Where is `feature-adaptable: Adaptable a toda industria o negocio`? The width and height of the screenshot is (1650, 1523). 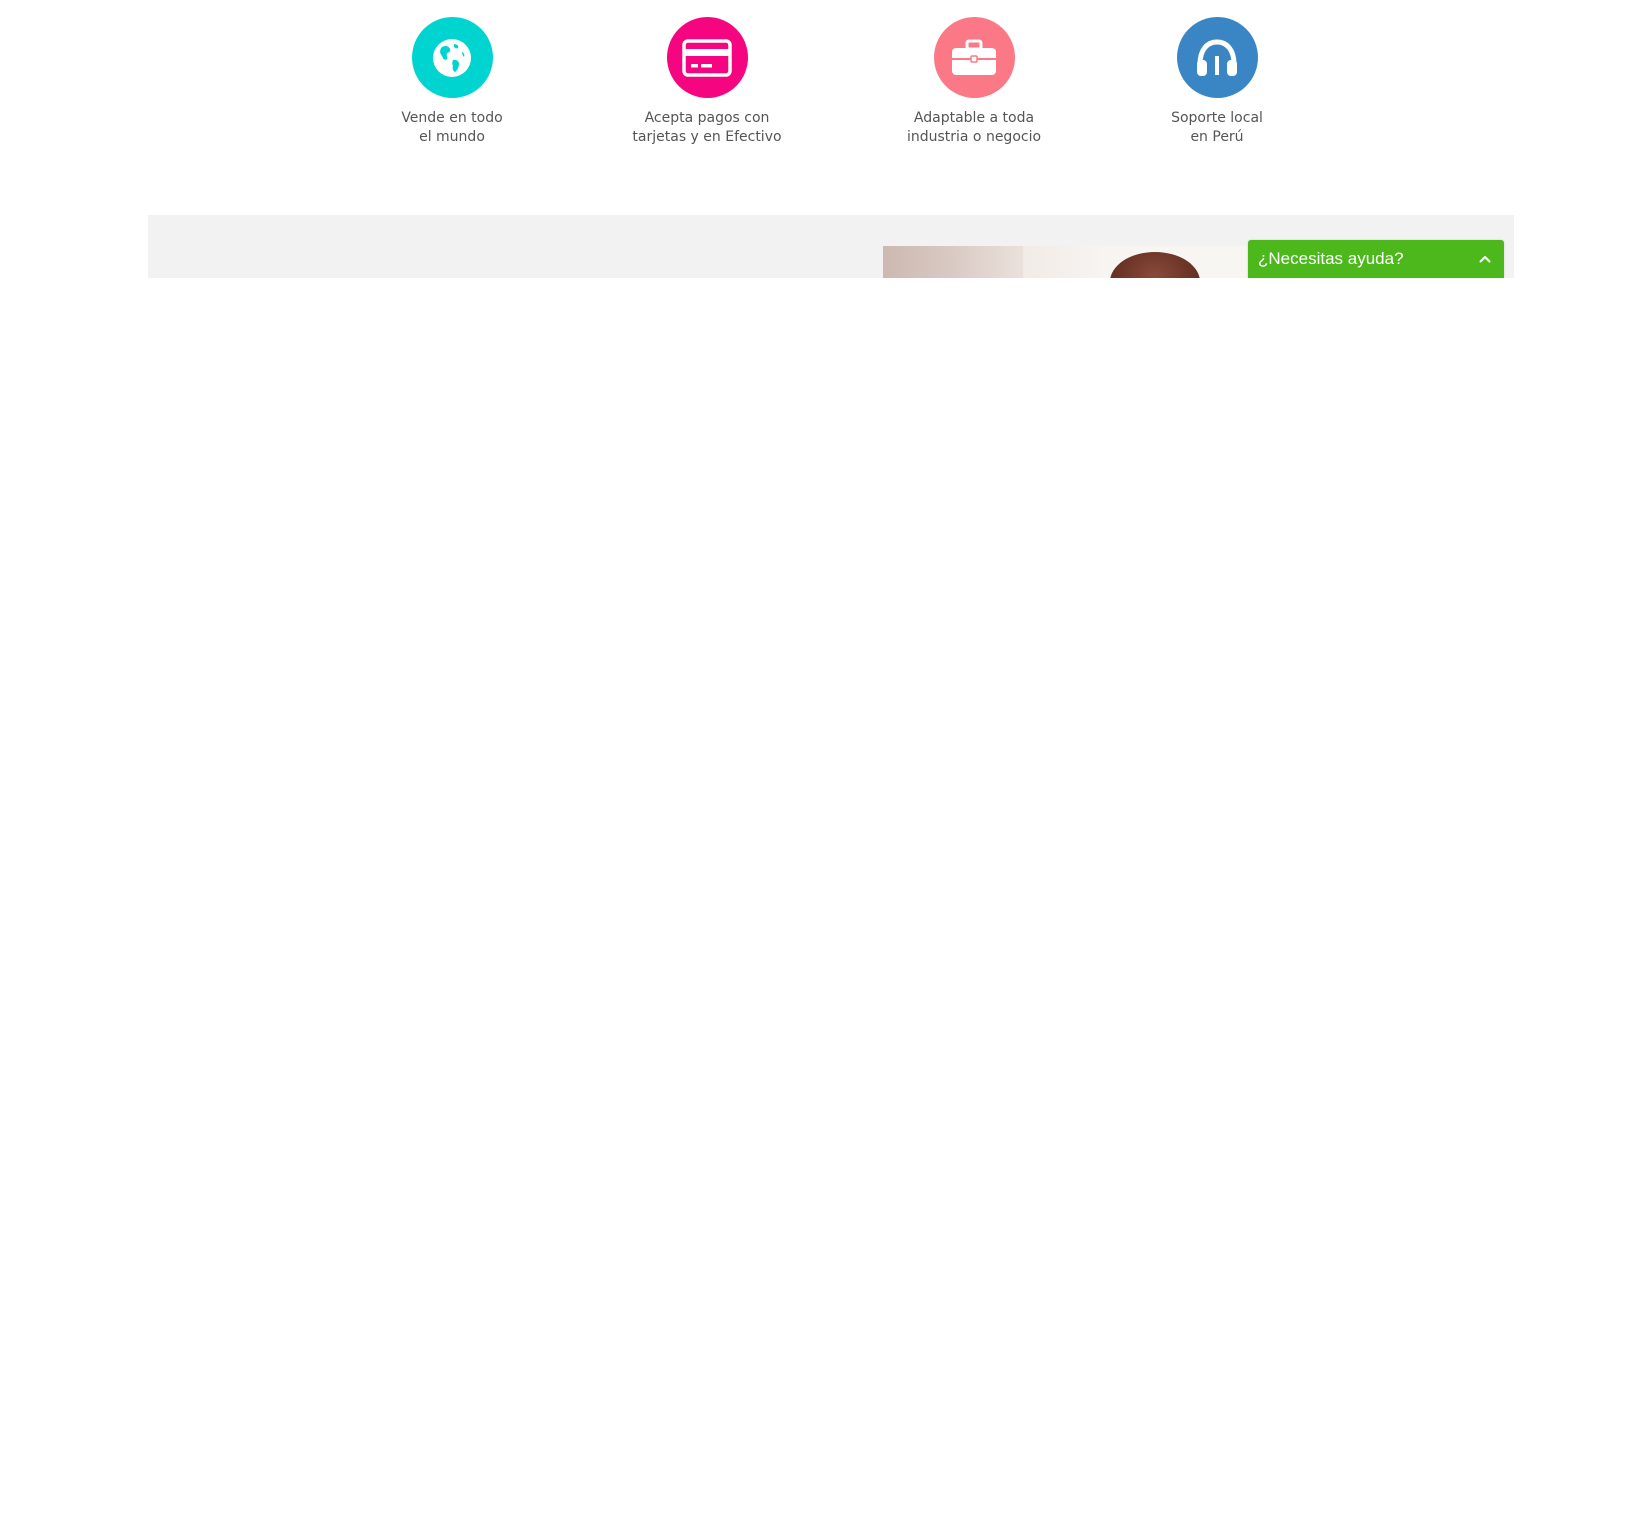
feature-adaptable: Adaptable a toda industria o negocio is located at coordinates (974, 82).